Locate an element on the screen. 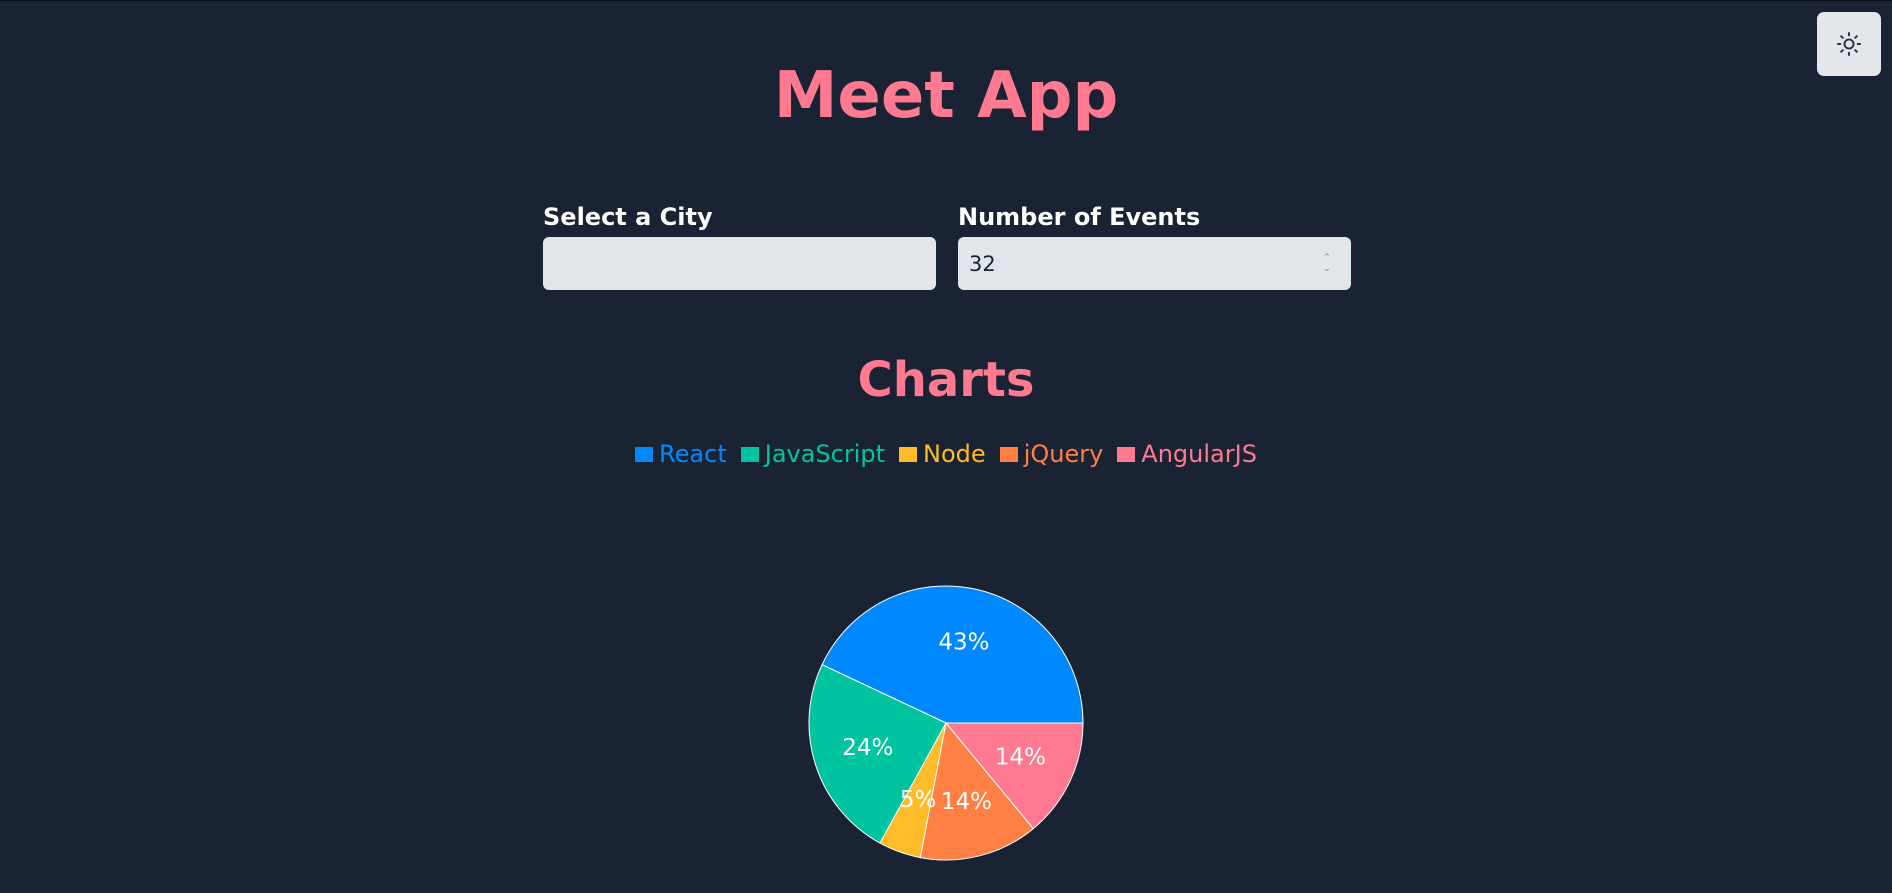 The width and height of the screenshot is (1892, 893). pie-data-label: 43% is located at coordinates (963, 642).